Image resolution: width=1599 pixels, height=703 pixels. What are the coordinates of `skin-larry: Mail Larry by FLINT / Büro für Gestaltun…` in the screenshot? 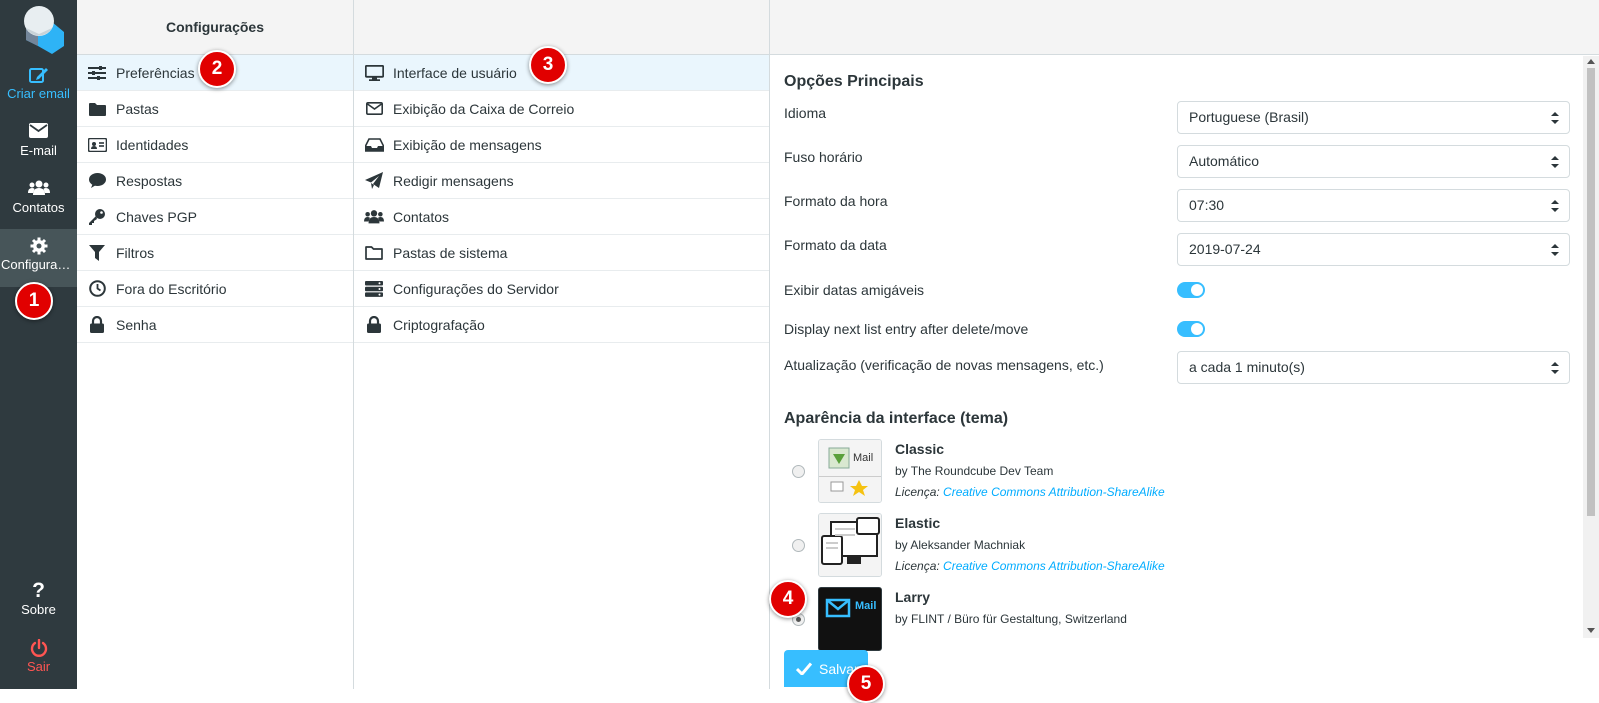 It's located at (1176, 624).